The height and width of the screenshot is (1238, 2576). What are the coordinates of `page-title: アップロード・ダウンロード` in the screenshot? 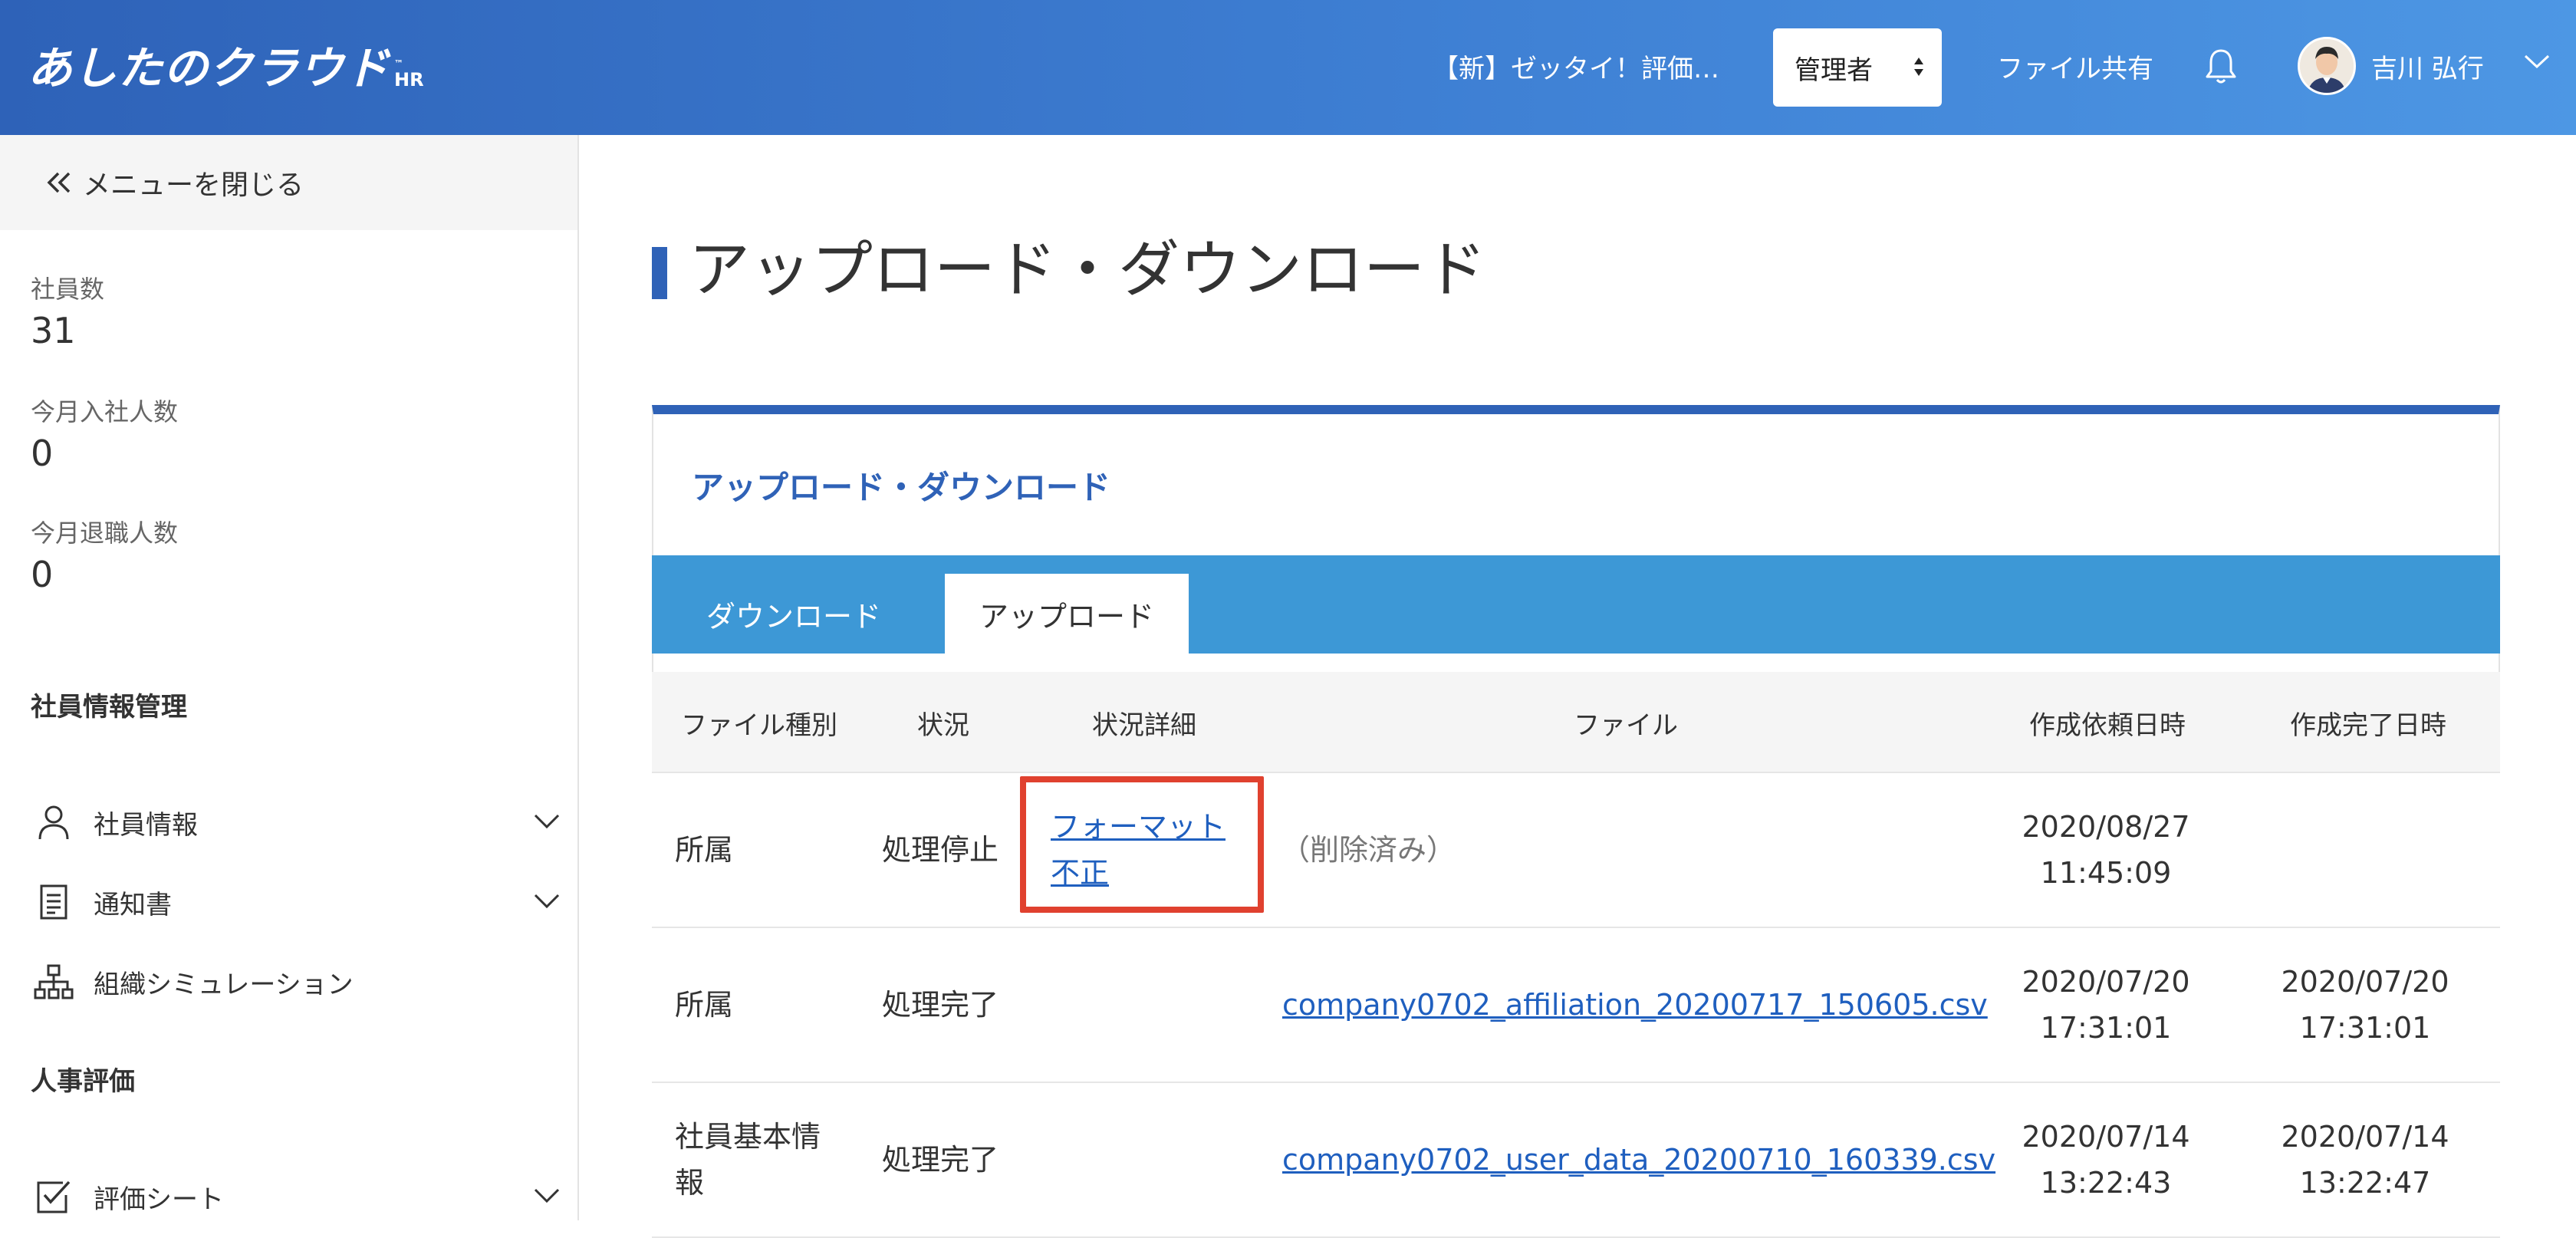 It's located at (1069, 270).